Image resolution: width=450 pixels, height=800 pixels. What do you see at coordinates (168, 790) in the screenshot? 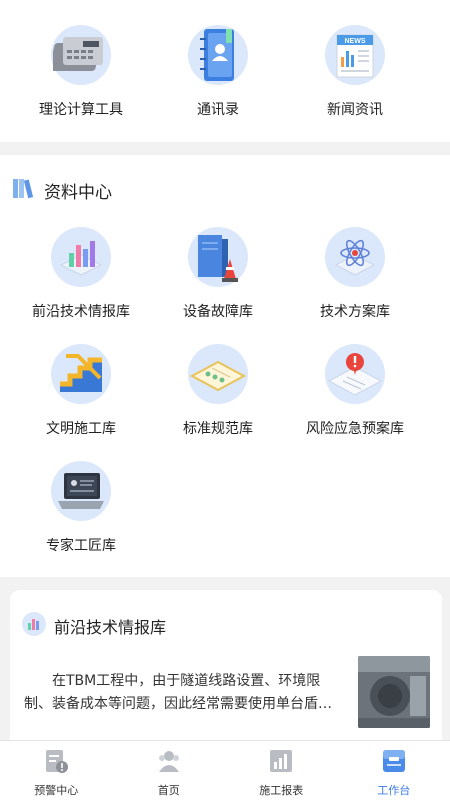
I see `tab-label: 首页` at bounding box center [168, 790].